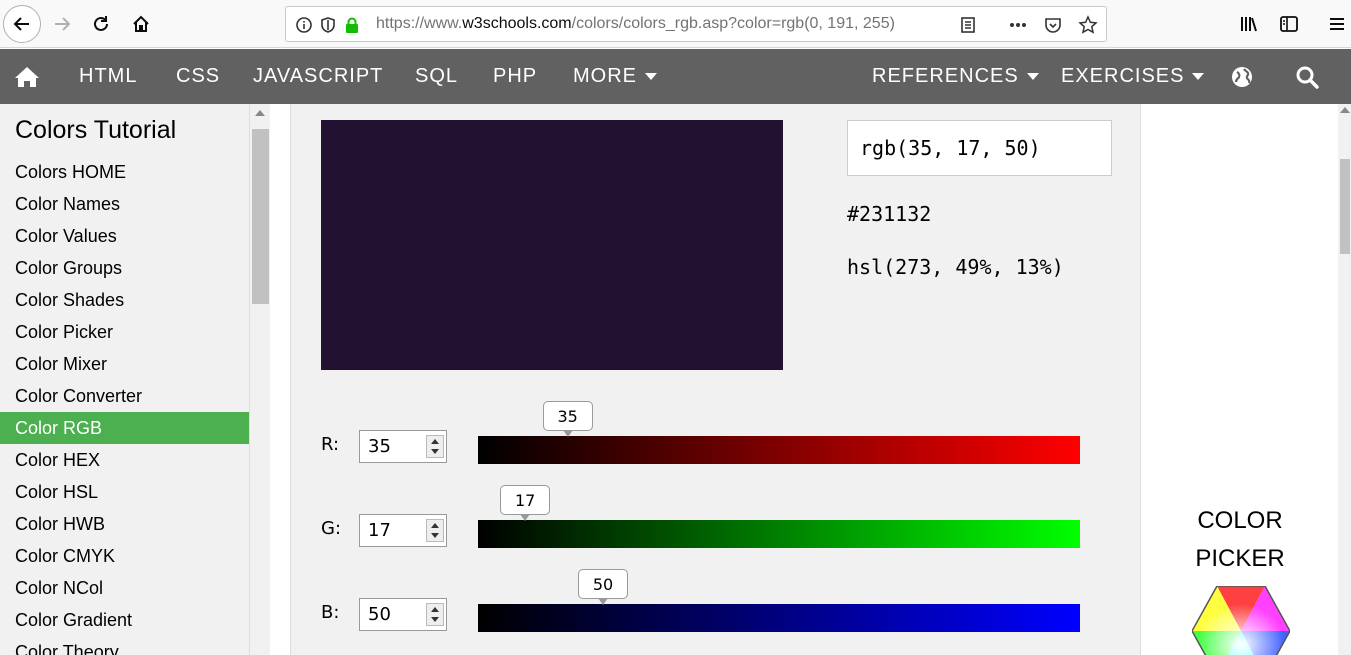 This screenshot has width=1351, height=655. What do you see at coordinates (1240, 379) in the screenshot?
I see `right-column: COLOR PICKER` at bounding box center [1240, 379].